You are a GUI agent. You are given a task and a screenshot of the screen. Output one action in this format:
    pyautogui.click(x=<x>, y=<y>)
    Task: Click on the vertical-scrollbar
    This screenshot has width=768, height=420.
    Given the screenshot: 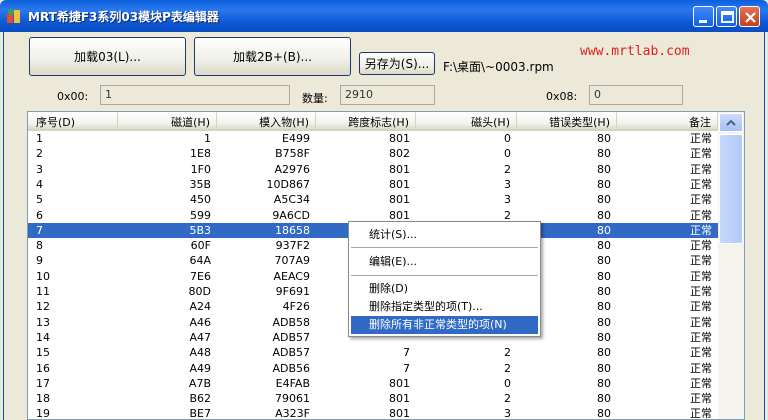 What is the action you would take?
    pyautogui.click(x=731, y=265)
    